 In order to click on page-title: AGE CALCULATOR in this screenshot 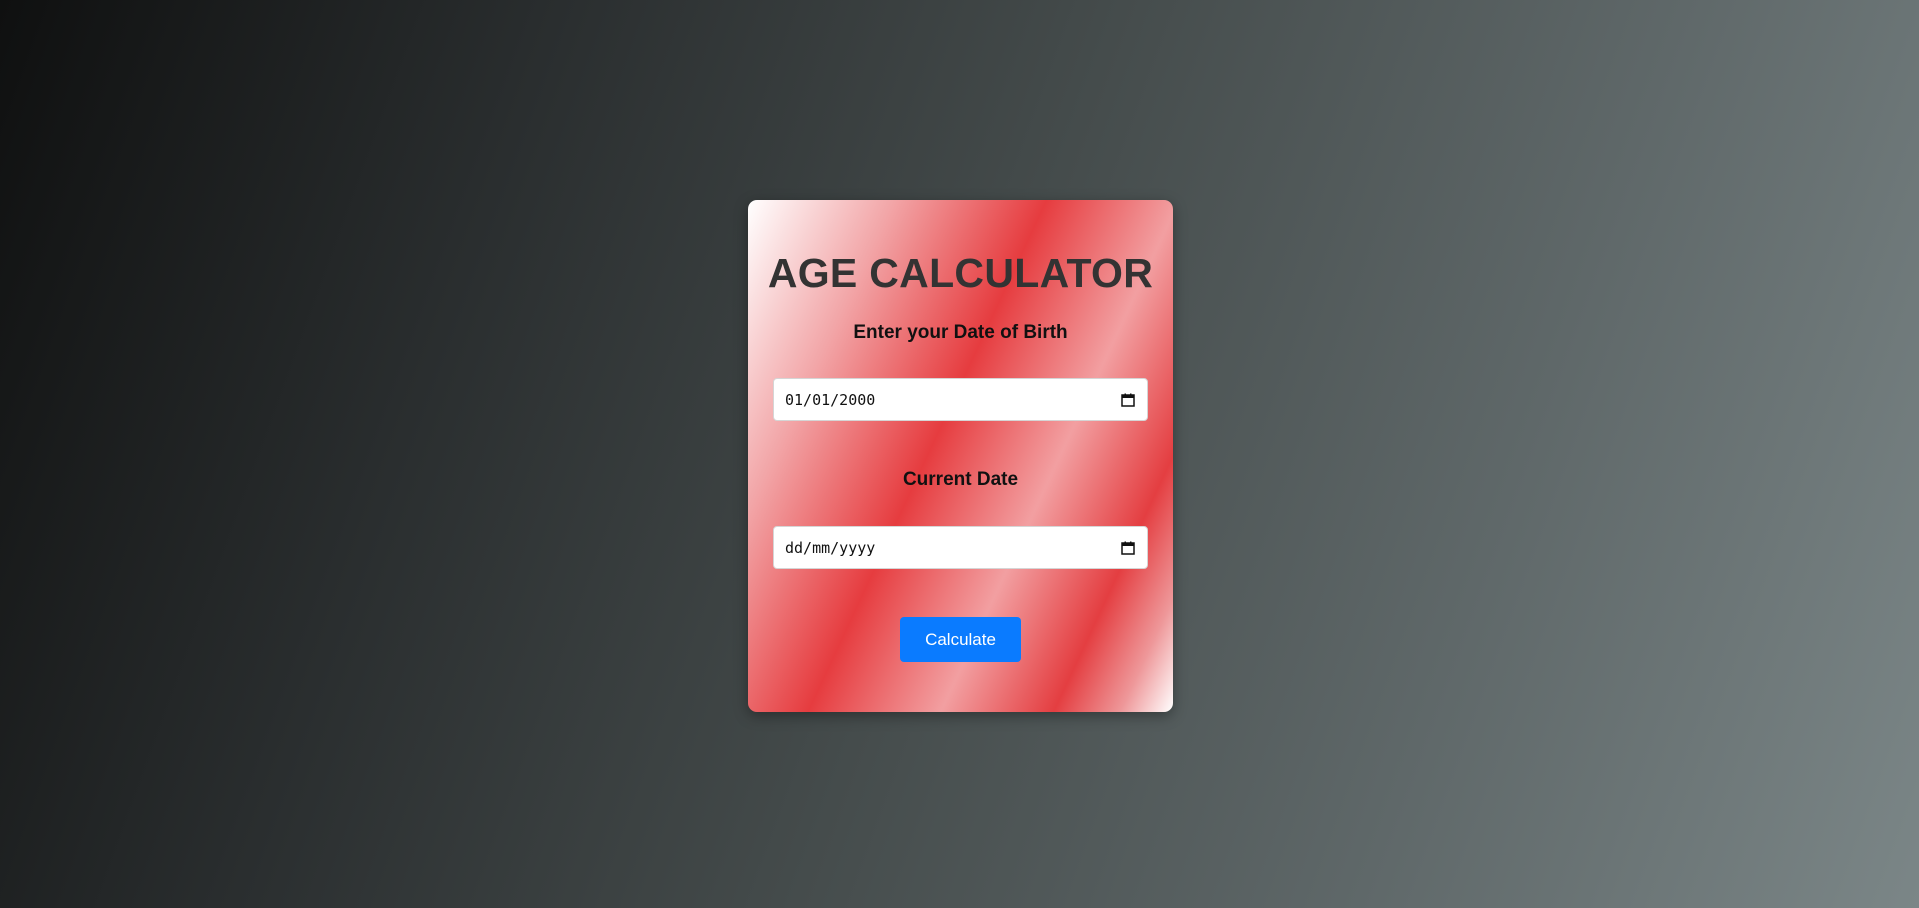, I will do `click(960, 273)`.